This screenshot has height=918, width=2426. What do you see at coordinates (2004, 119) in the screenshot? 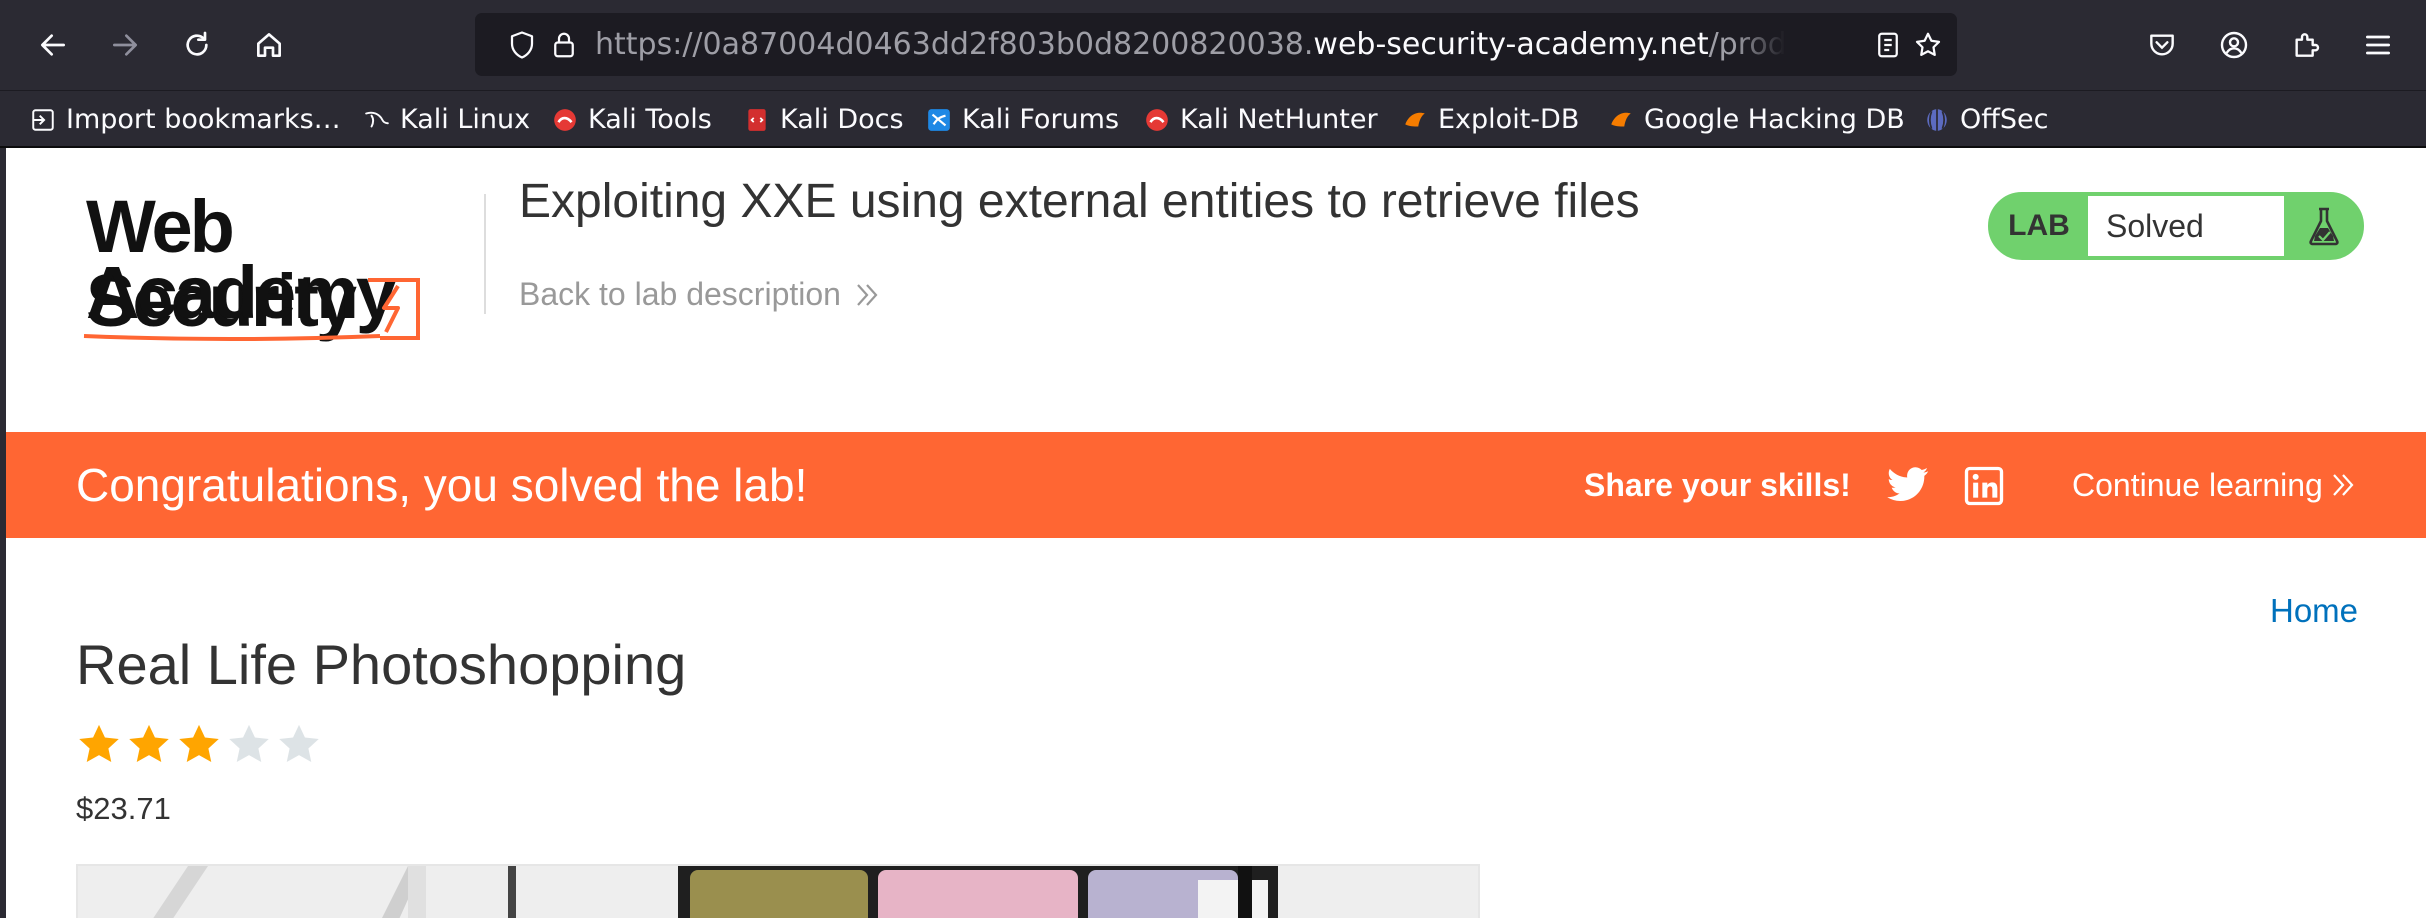
I see `bookmark-label: OffSec` at bounding box center [2004, 119].